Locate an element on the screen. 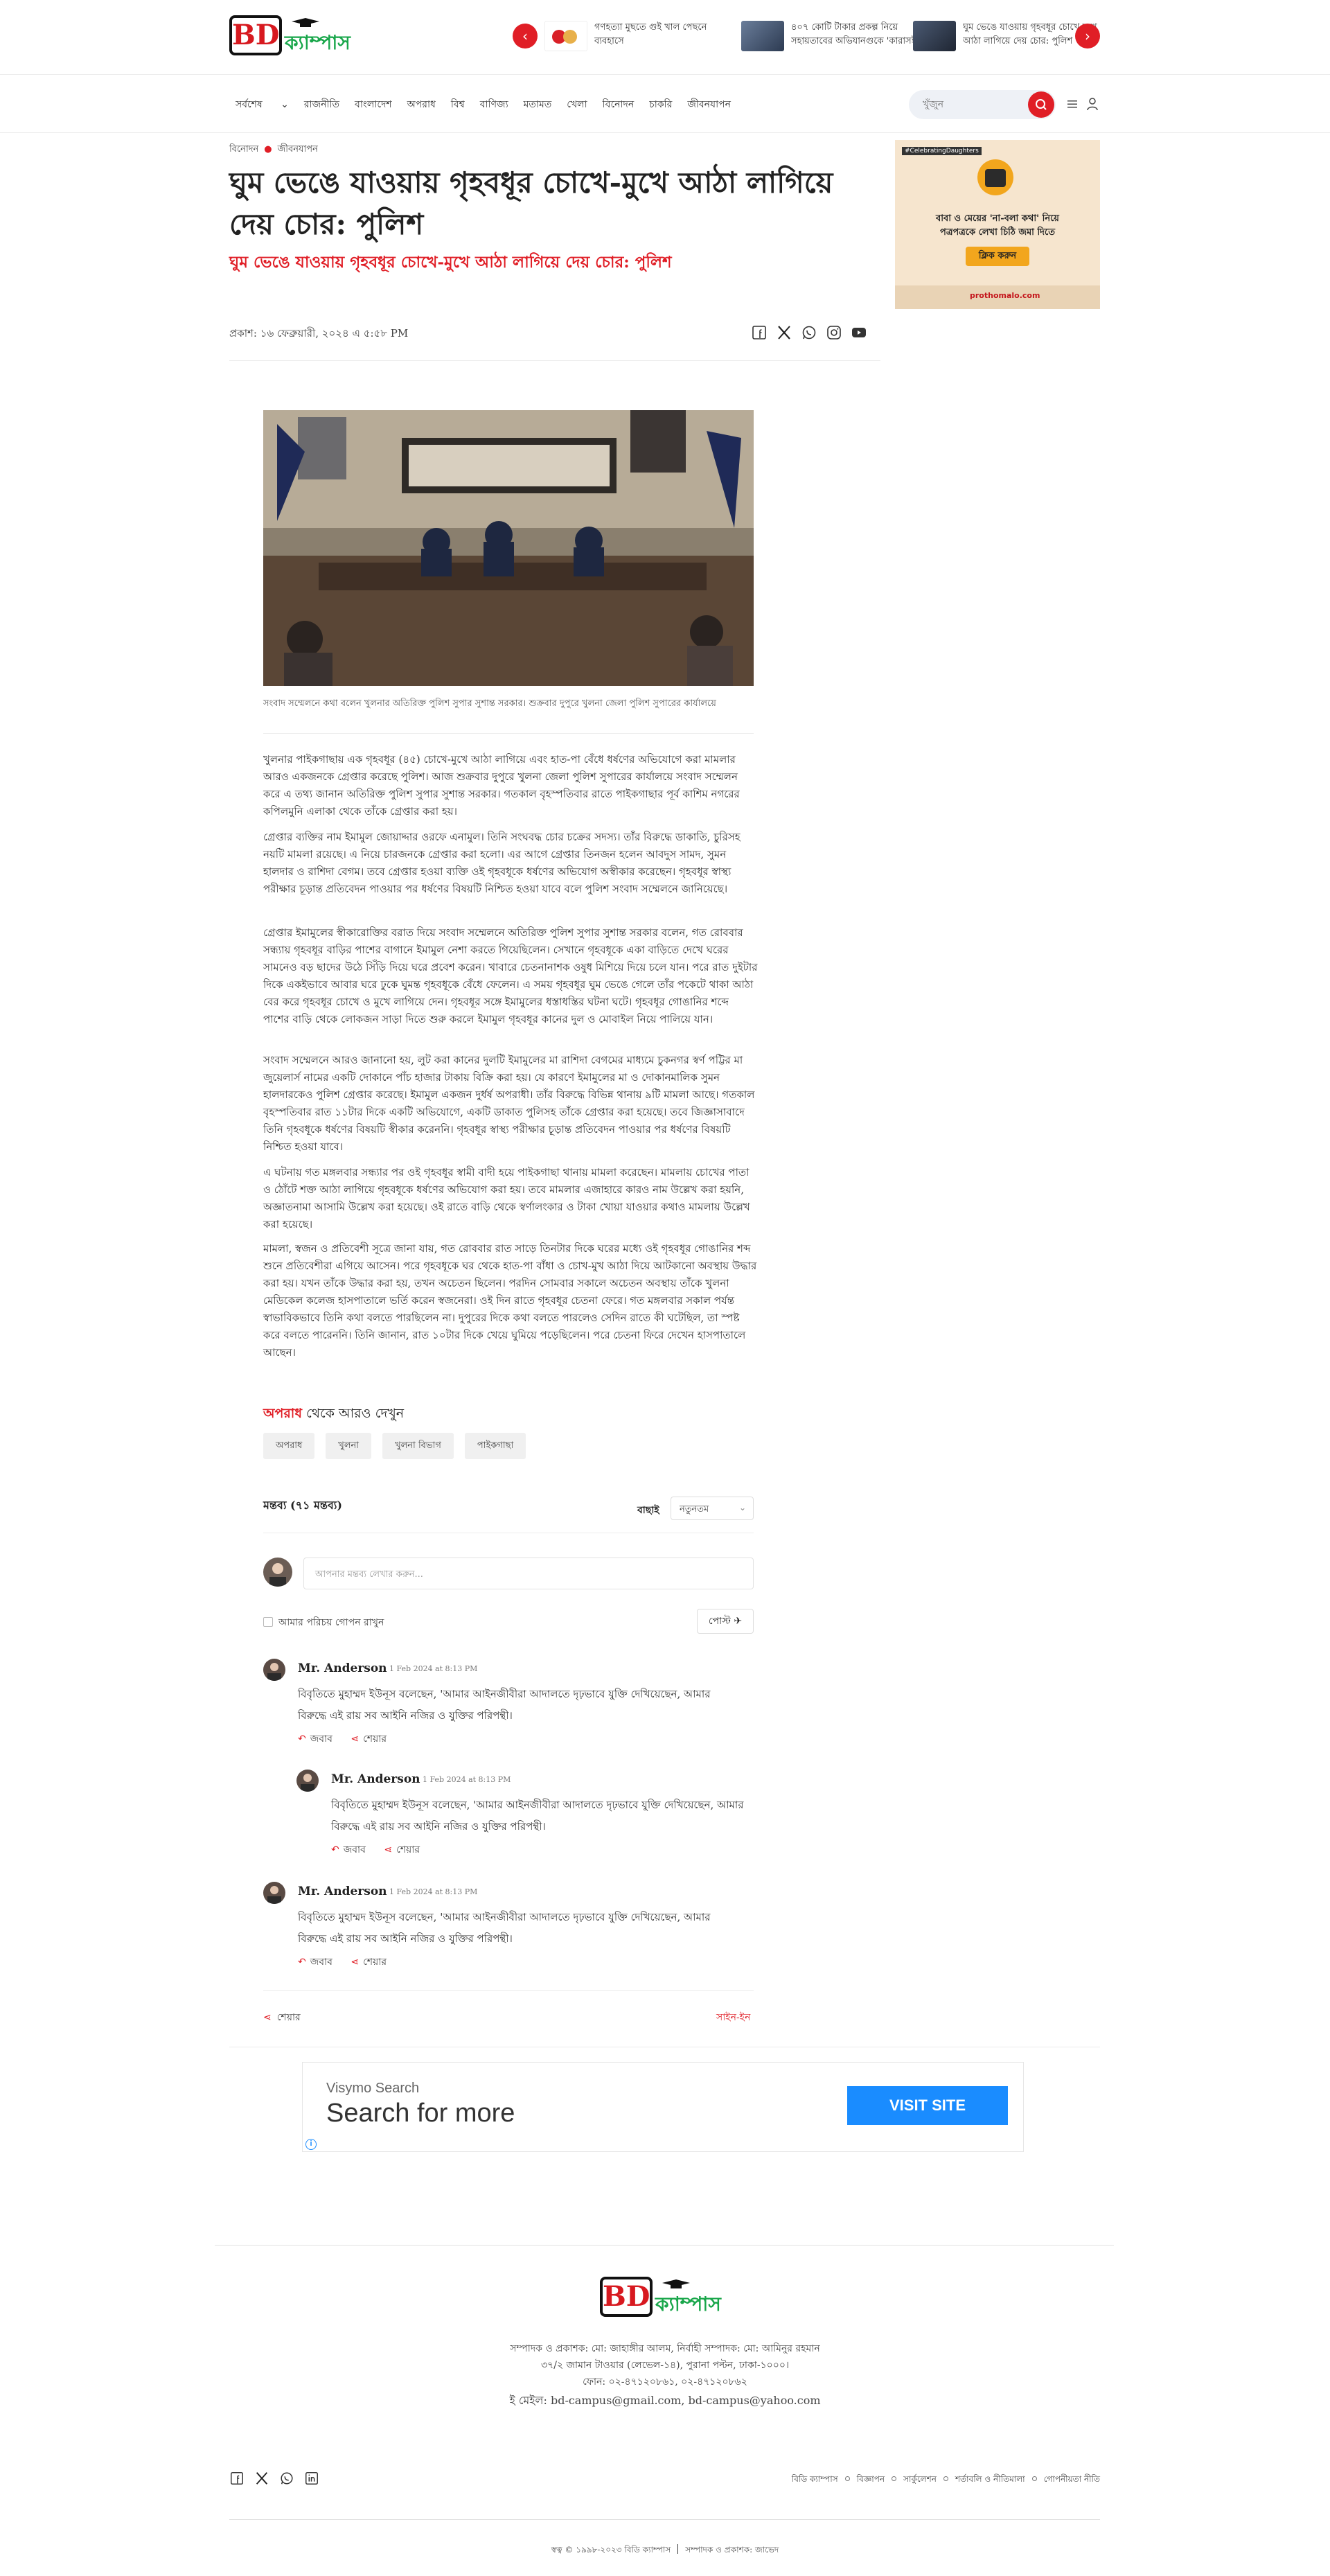  footer-link: গোপনীয়তা নীতি is located at coordinates (1072, 2479).